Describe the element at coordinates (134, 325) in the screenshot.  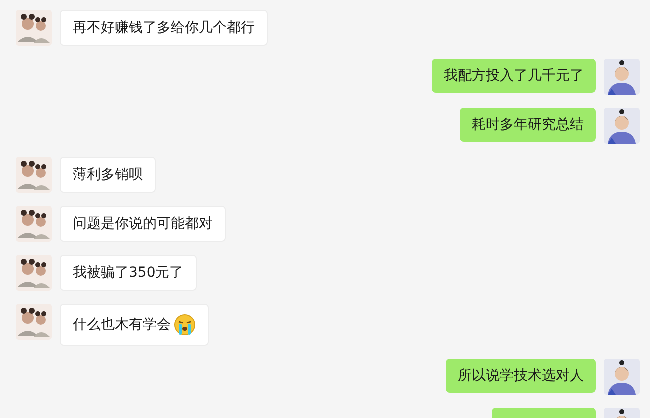
I see `message-bubble: 什么也木有学会` at that location.